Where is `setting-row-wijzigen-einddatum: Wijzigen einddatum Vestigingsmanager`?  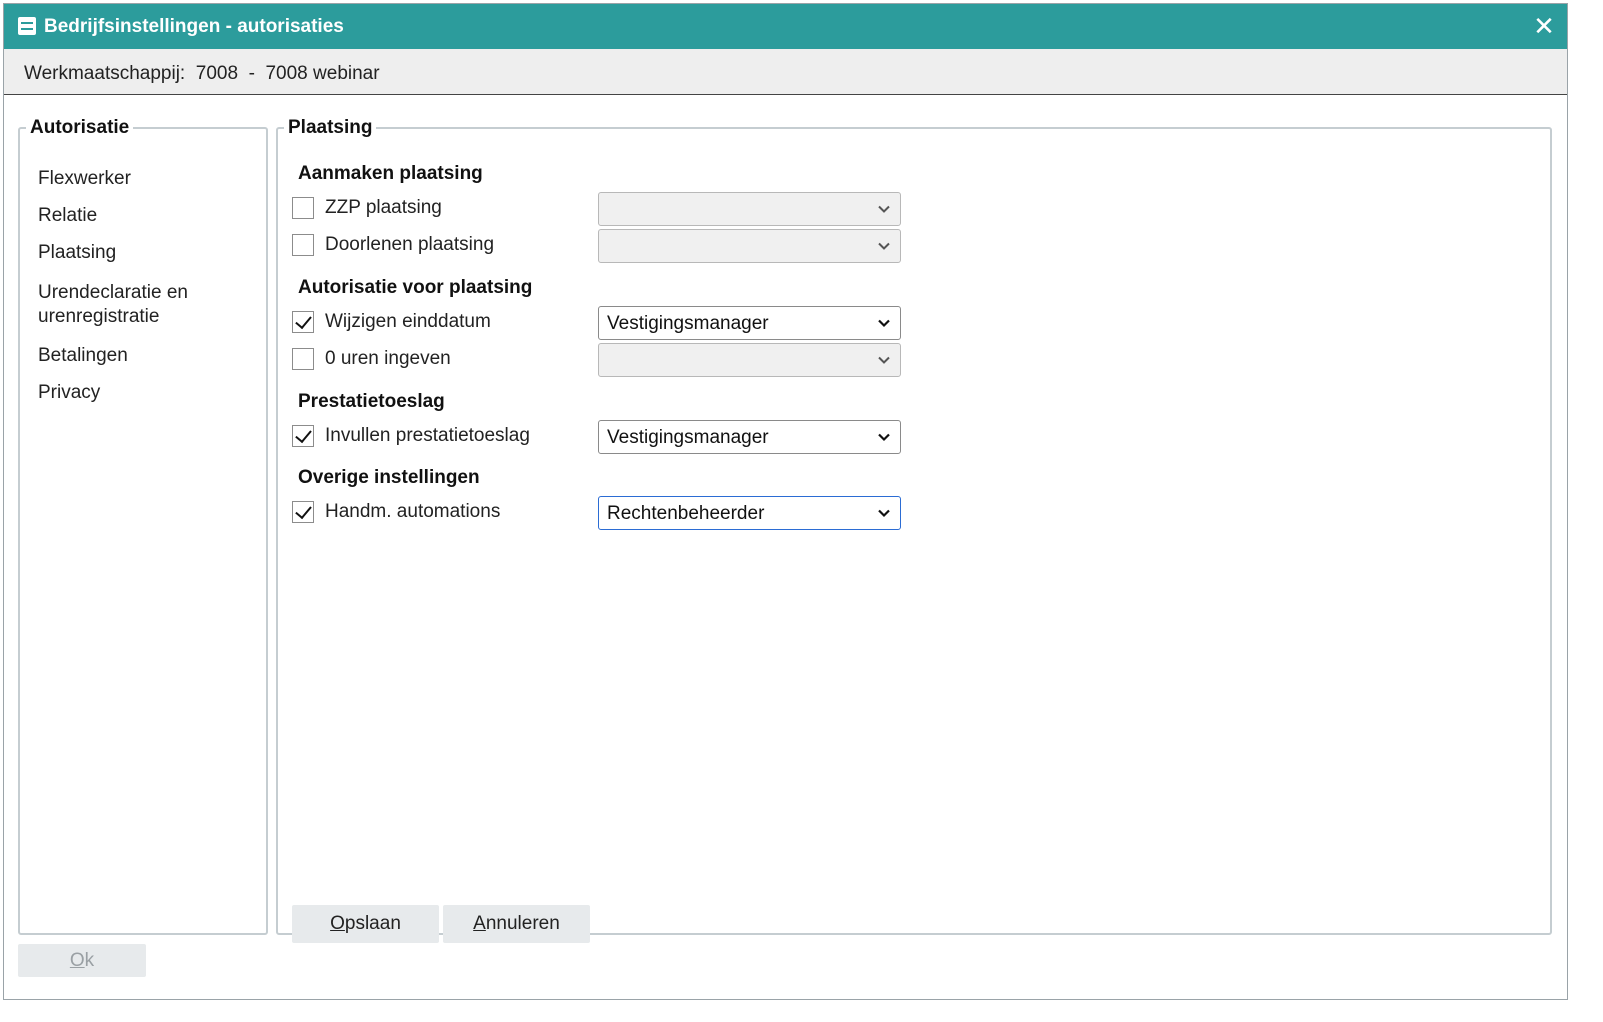
setting-row-wijzigen-einddatum: Wijzigen einddatum Vestigingsmanager is located at coordinates (602, 323).